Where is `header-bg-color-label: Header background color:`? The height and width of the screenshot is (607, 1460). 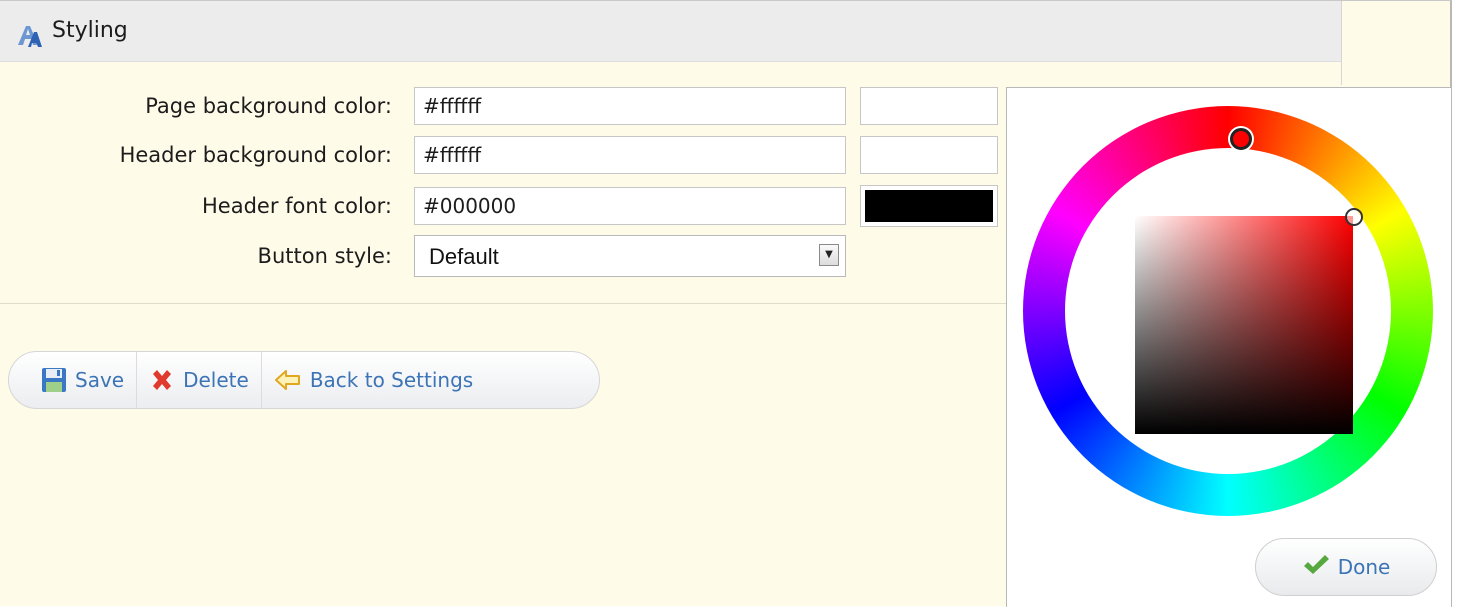
header-bg-color-label: Header background color: is located at coordinates (255, 155).